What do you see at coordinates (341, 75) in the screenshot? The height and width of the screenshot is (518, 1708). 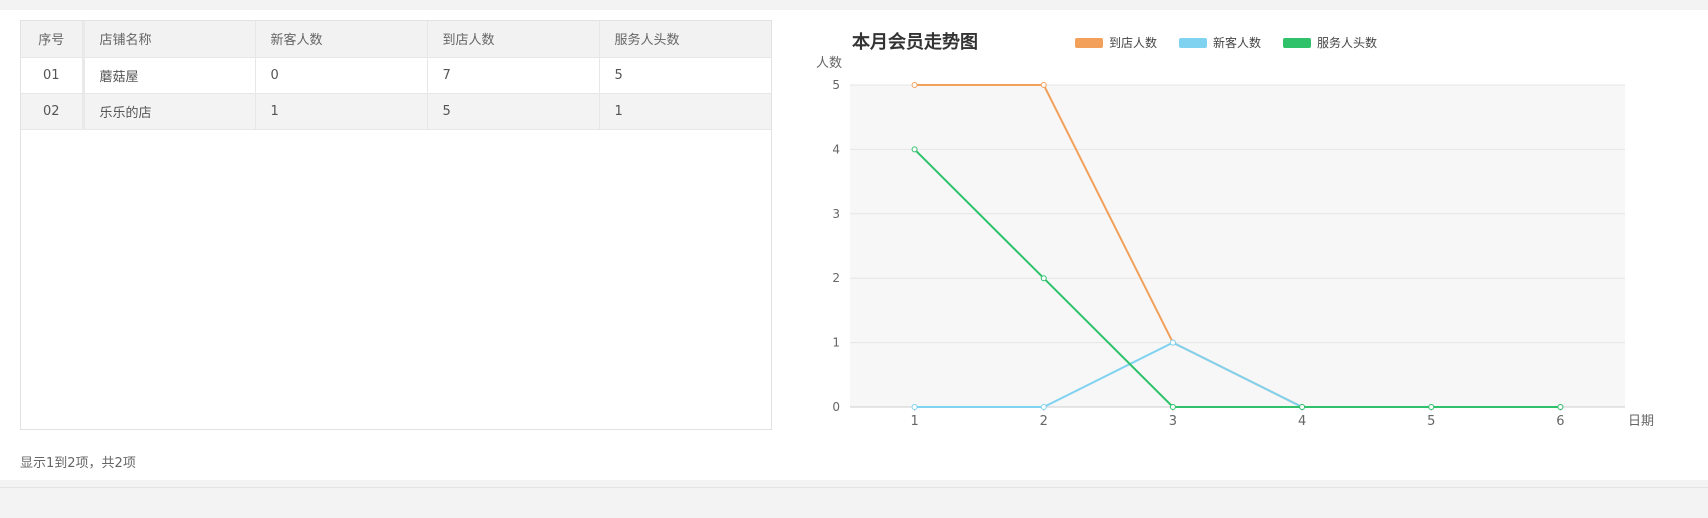 I see `cell-new-customers: 0` at bounding box center [341, 75].